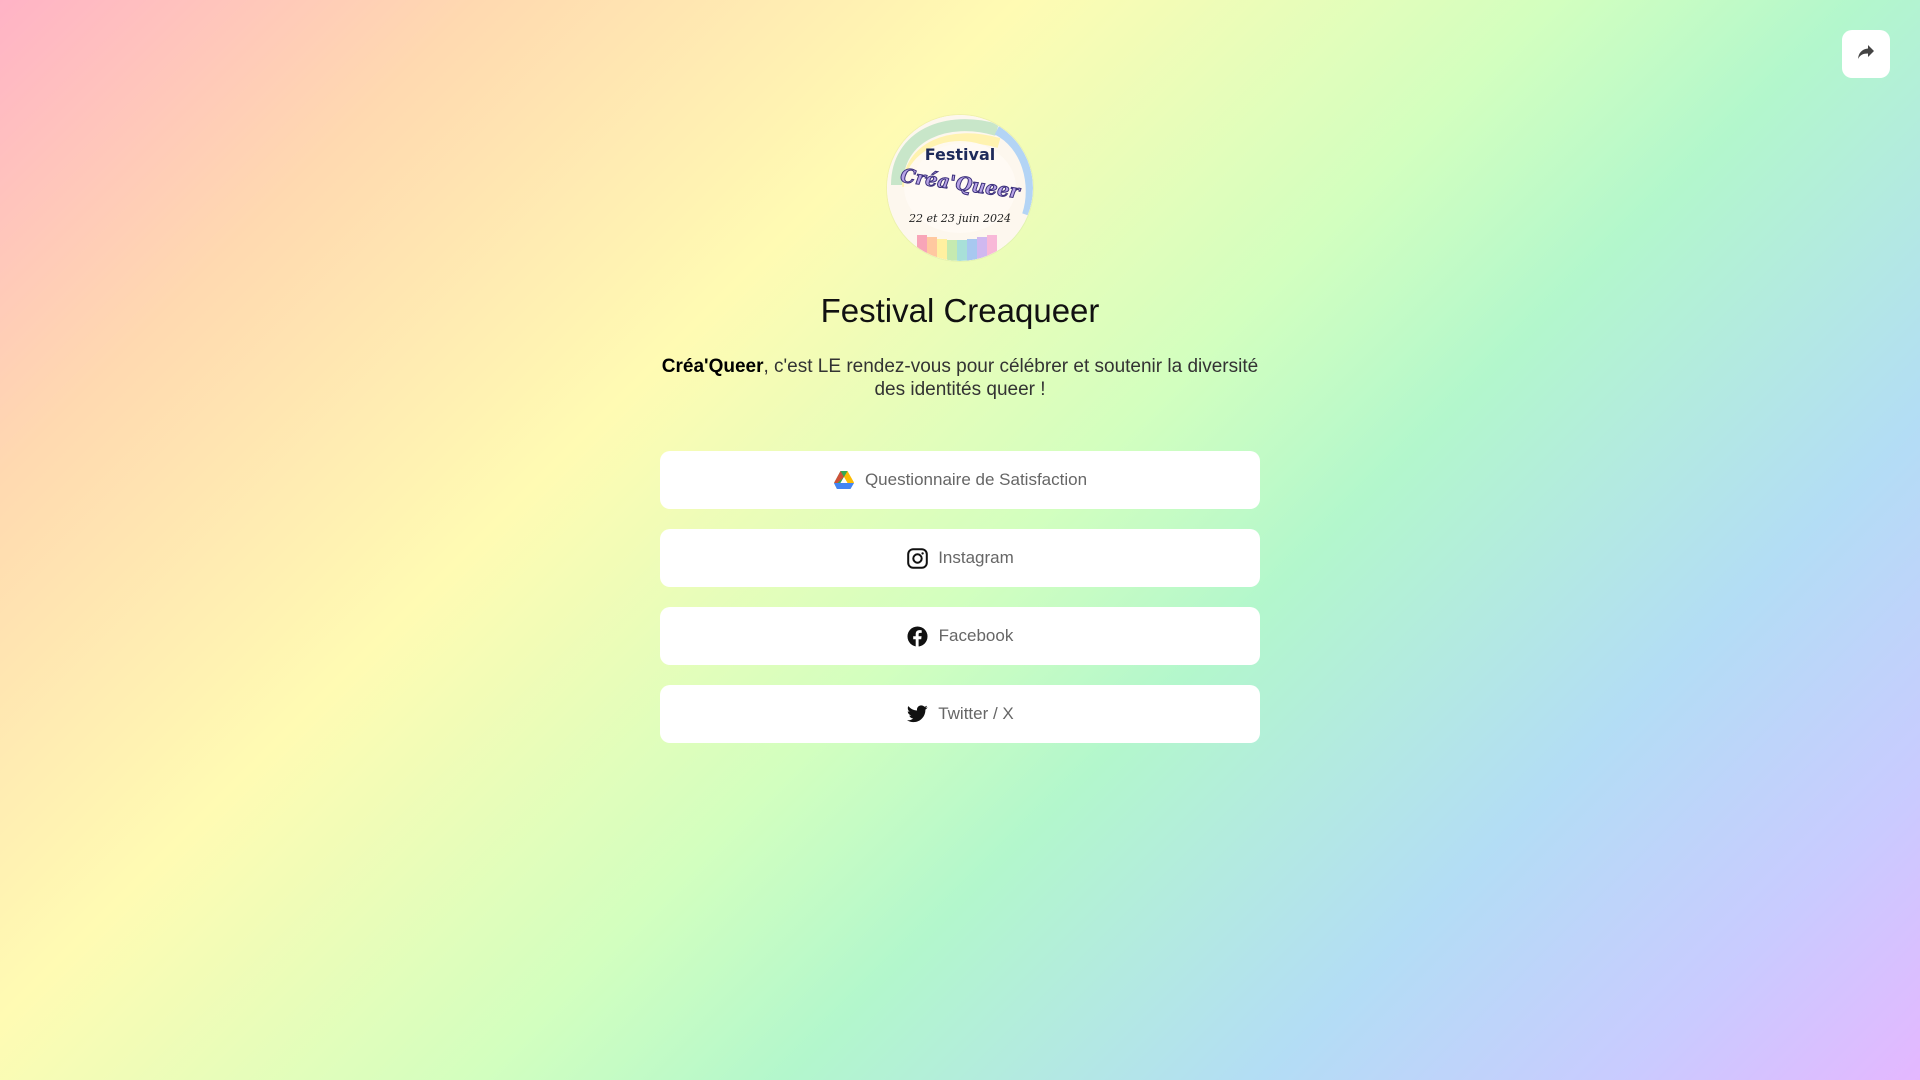 The image size is (1920, 1080). What do you see at coordinates (976, 713) in the screenshot?
I see `link-label: Twitter / X` at bounding box center [976, 713].